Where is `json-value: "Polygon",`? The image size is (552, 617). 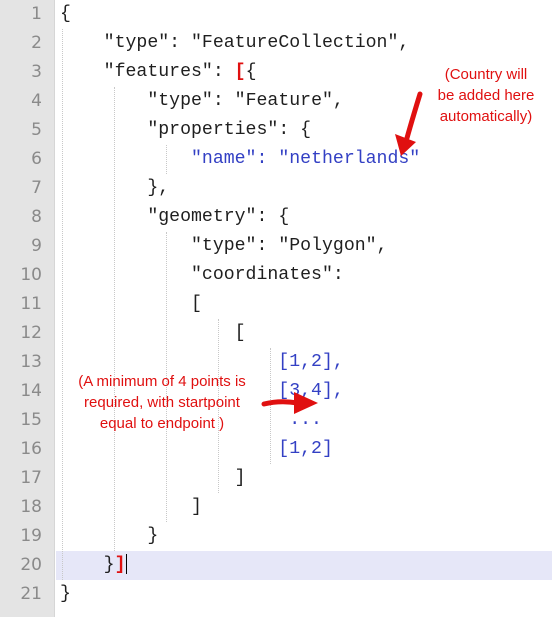 json-value: "Polygon", is located at coordinates (333, 246).